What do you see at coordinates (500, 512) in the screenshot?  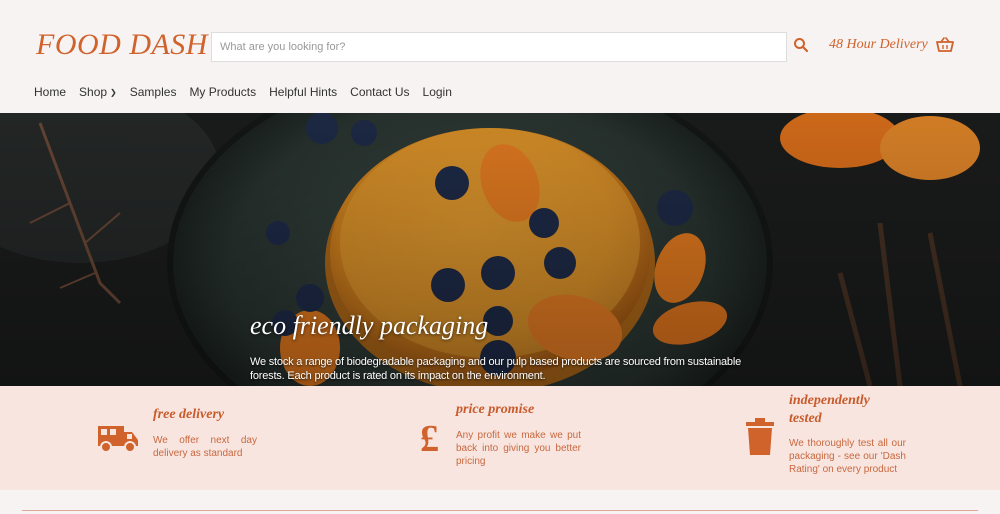 I see `divider` at bounding box center [500, 512].